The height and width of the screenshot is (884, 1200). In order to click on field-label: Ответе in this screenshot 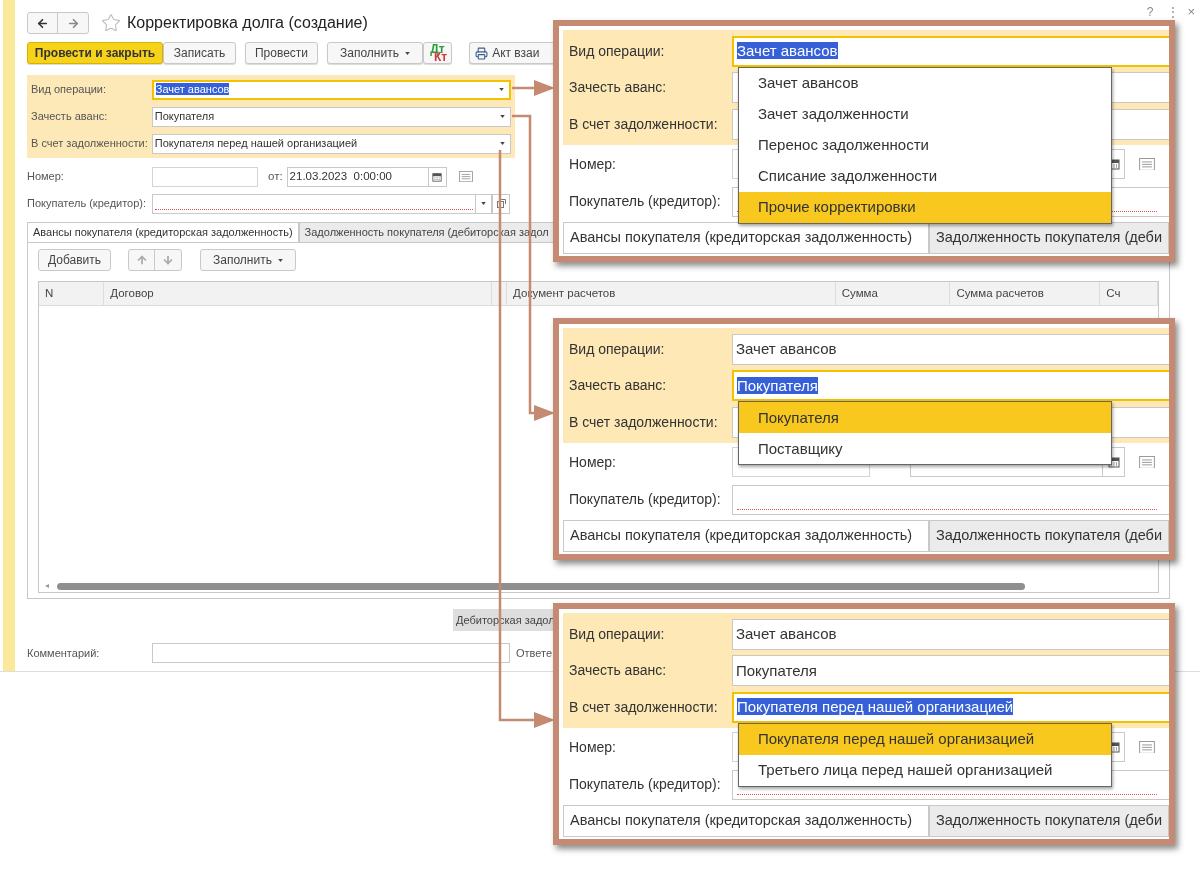, I will do `click(534, 653)`.